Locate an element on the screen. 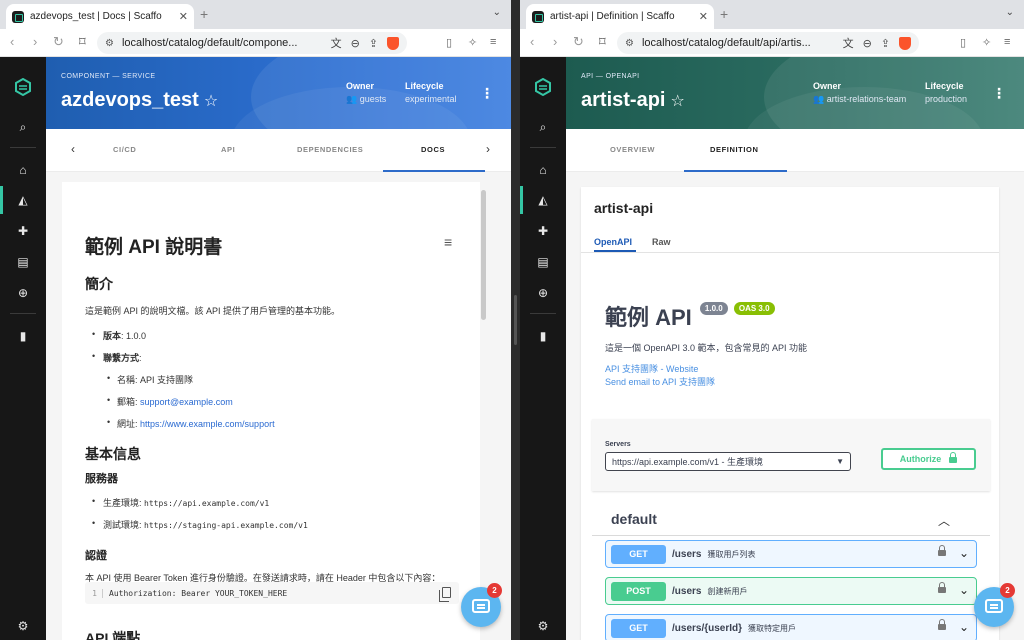  server-select: https://api.example.com/v1 - 生產環境 ▼ is located at coordinates (728, 461).